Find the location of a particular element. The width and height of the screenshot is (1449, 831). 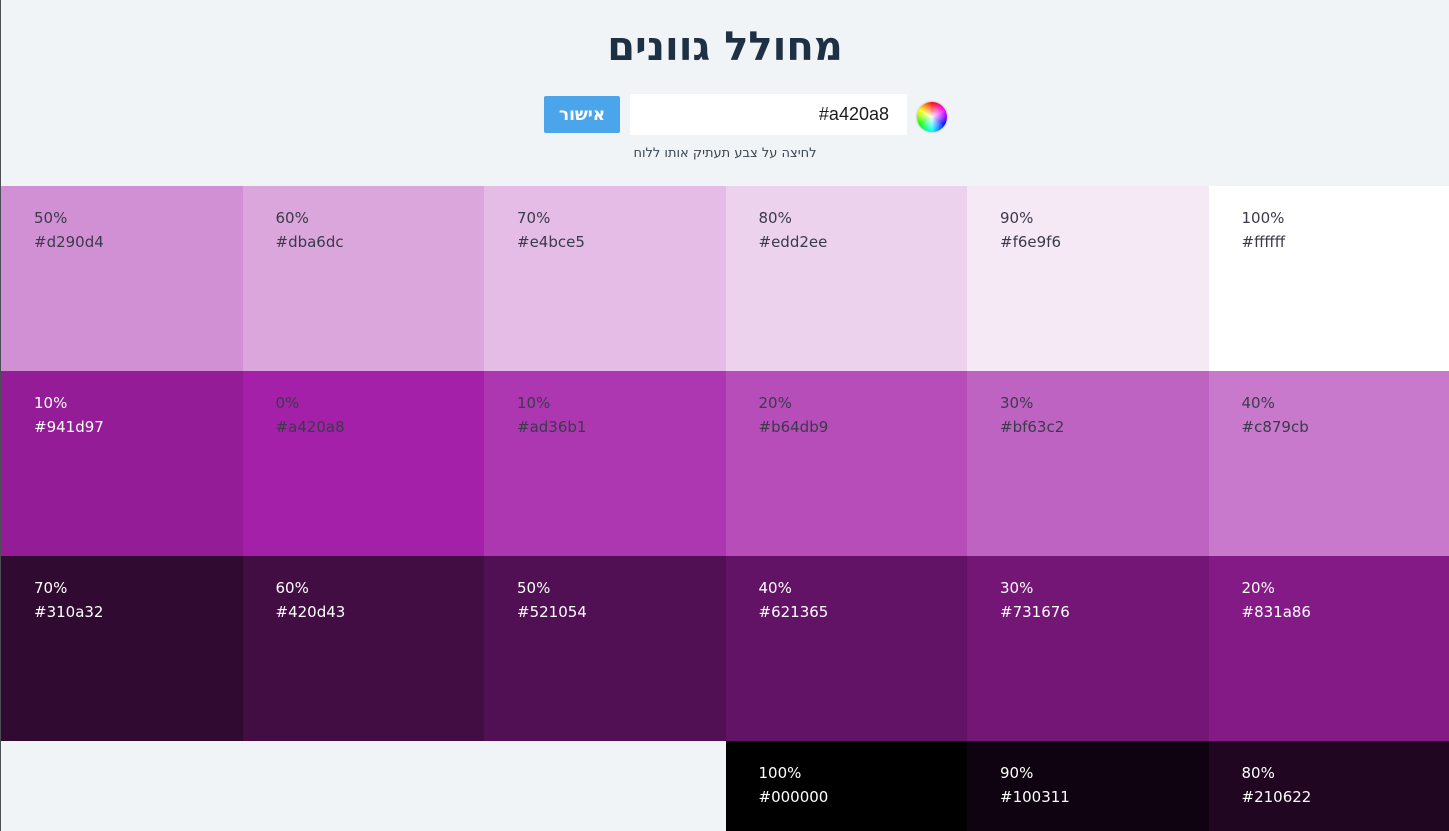

color-swatch: 80% #edd2ee is located at coordinates (846, 278).